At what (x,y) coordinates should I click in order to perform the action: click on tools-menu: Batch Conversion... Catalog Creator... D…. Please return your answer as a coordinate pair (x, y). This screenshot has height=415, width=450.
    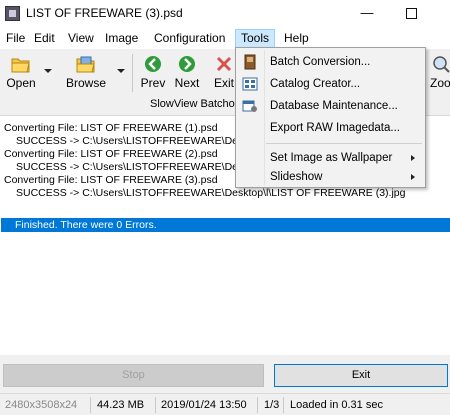
    Looking at the image, I should click on (330, 117).